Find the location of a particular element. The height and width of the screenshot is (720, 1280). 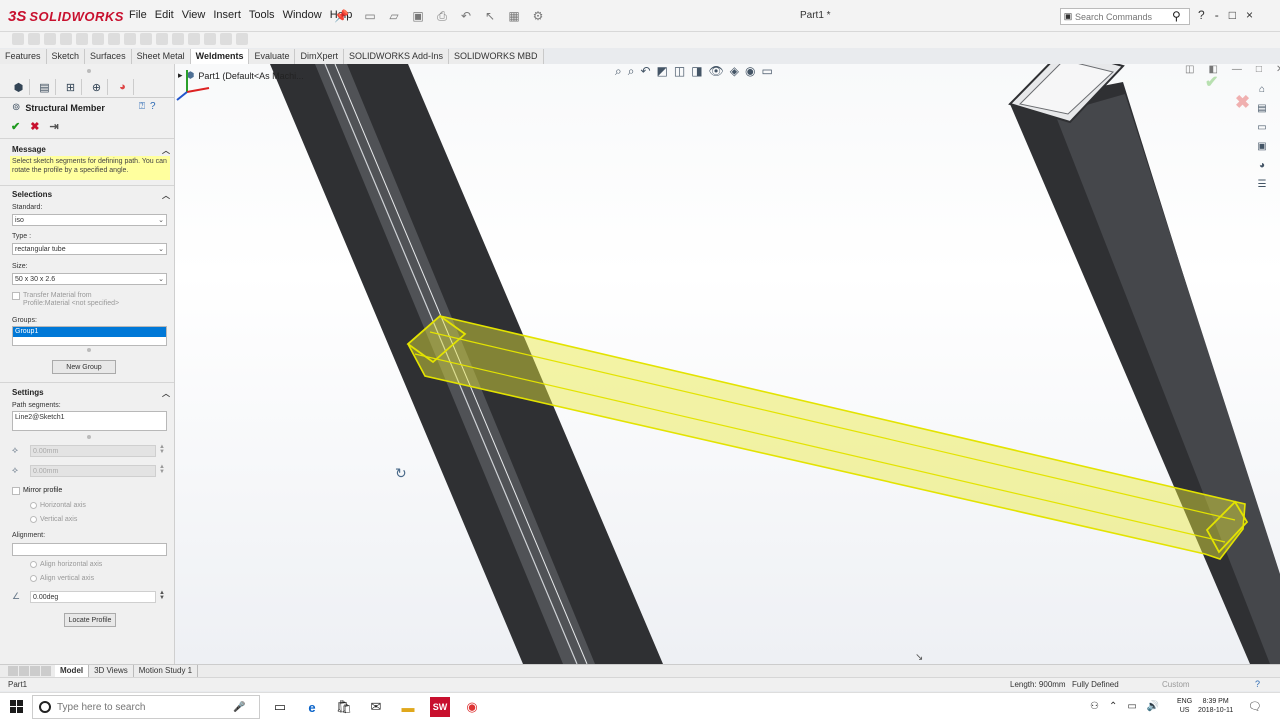

viewport-close-icon: ✕ is located at coordinates (1278, 69).